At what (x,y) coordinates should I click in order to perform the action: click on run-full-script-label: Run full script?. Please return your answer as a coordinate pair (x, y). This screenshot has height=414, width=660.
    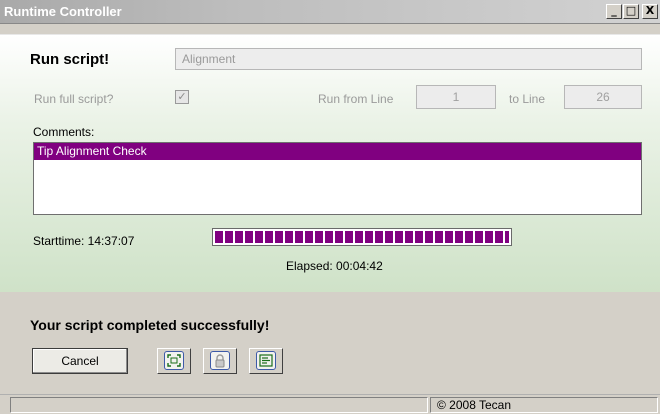
    Looking at the image, I should click on (74, 99).